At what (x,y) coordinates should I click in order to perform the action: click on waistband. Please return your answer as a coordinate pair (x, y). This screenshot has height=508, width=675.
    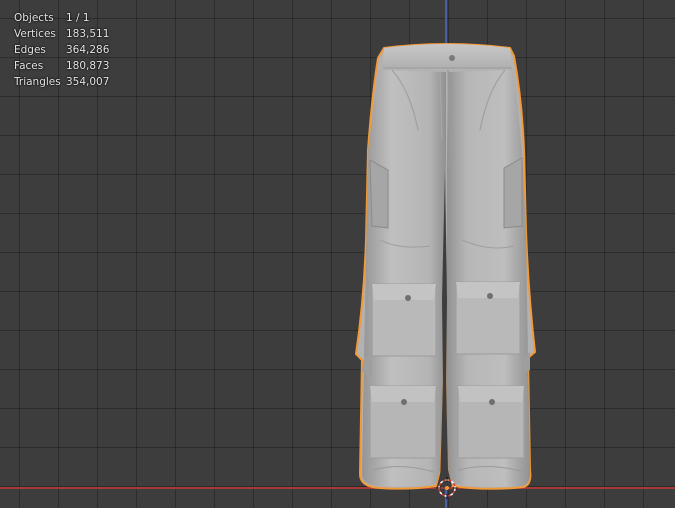
    Looking at the image, I should click on (447, 56).